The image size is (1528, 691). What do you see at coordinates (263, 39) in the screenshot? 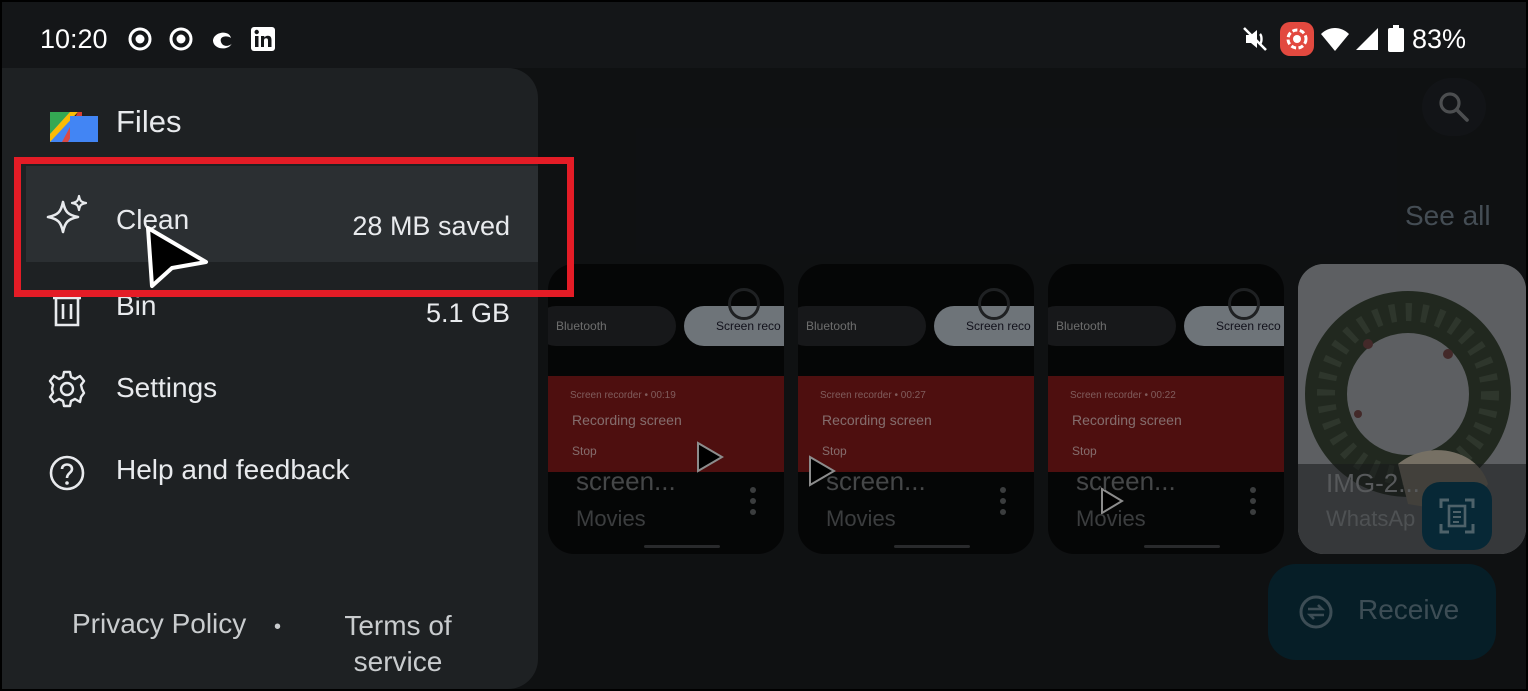
I see `linkedin-icon` at bounding box center [263, 39].